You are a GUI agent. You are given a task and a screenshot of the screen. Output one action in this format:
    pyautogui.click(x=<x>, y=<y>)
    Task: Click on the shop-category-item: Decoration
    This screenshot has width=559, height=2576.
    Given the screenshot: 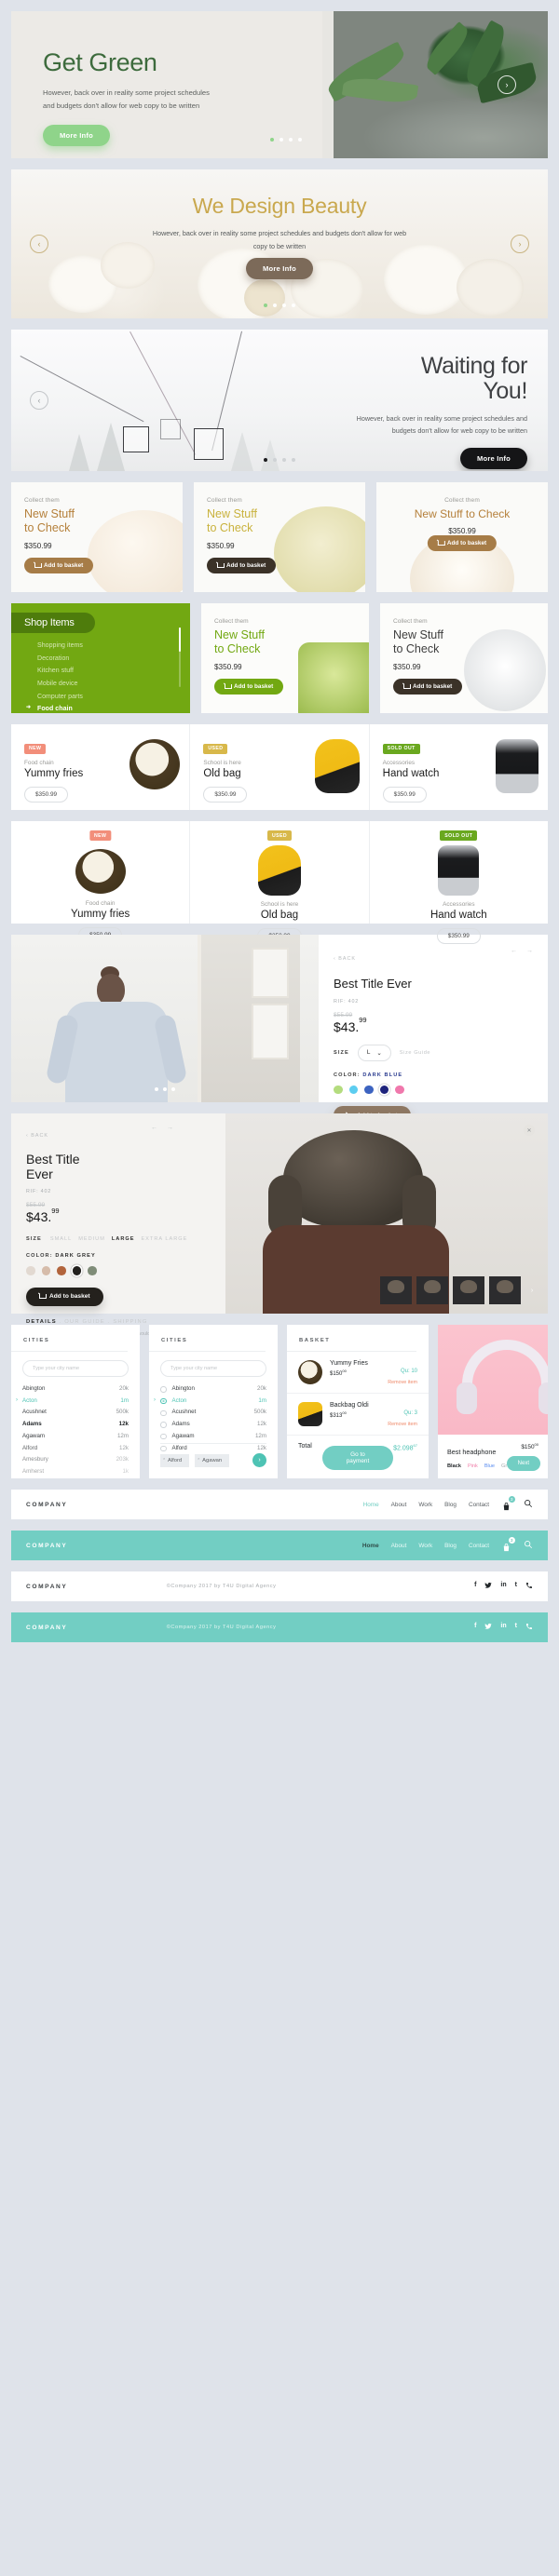 What is the action you would take?
    pyautogui.click(x=113, y=659)
    